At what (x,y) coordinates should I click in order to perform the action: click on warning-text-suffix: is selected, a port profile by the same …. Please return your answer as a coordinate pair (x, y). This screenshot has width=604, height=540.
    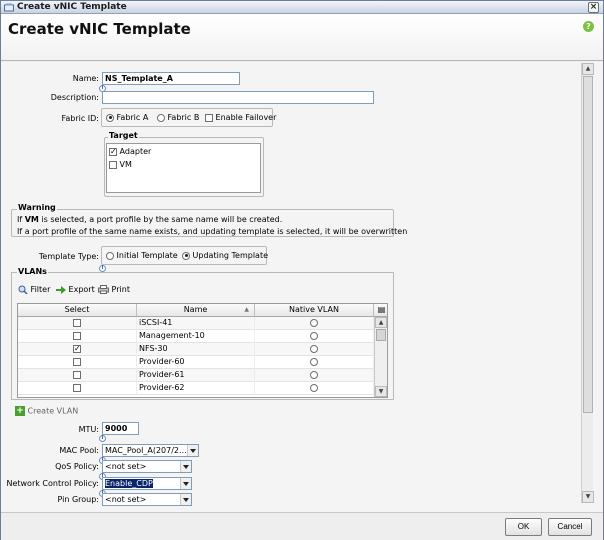
    Looking at the image, I should click on (160, 219).